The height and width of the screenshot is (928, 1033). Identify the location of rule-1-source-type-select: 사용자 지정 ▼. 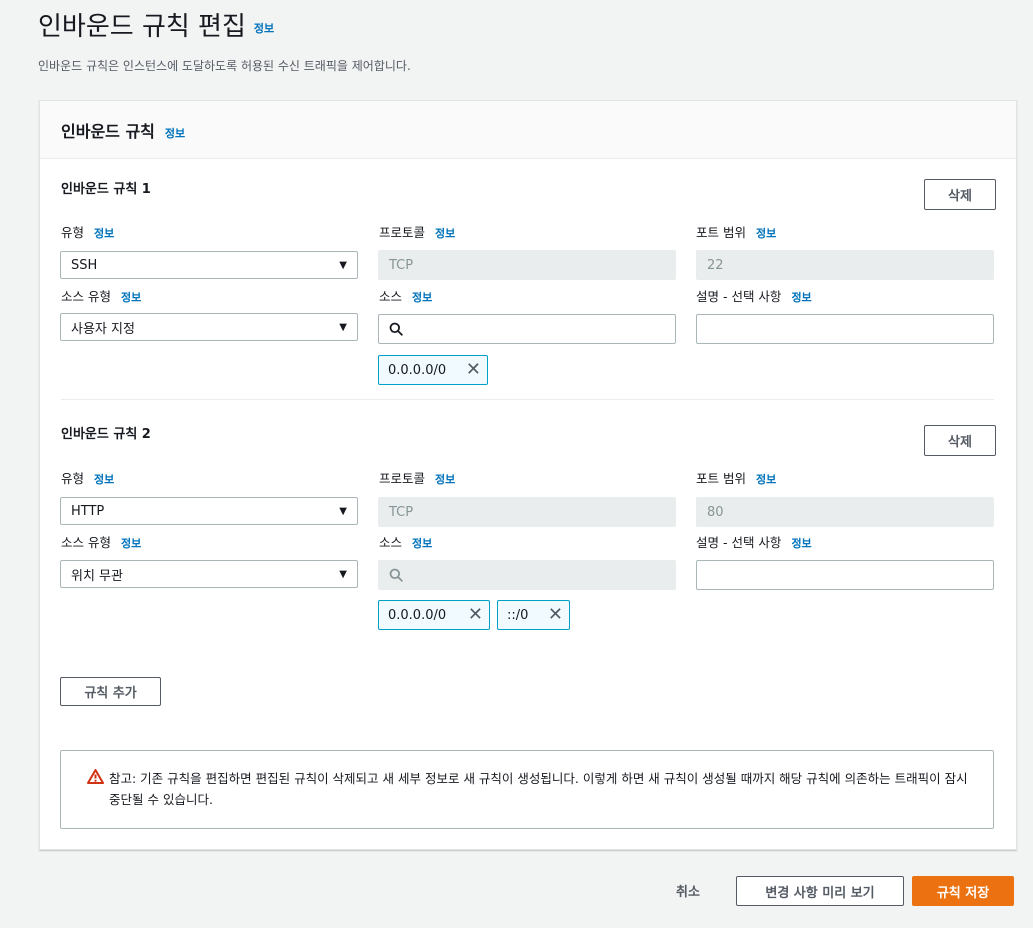
(209, 327).